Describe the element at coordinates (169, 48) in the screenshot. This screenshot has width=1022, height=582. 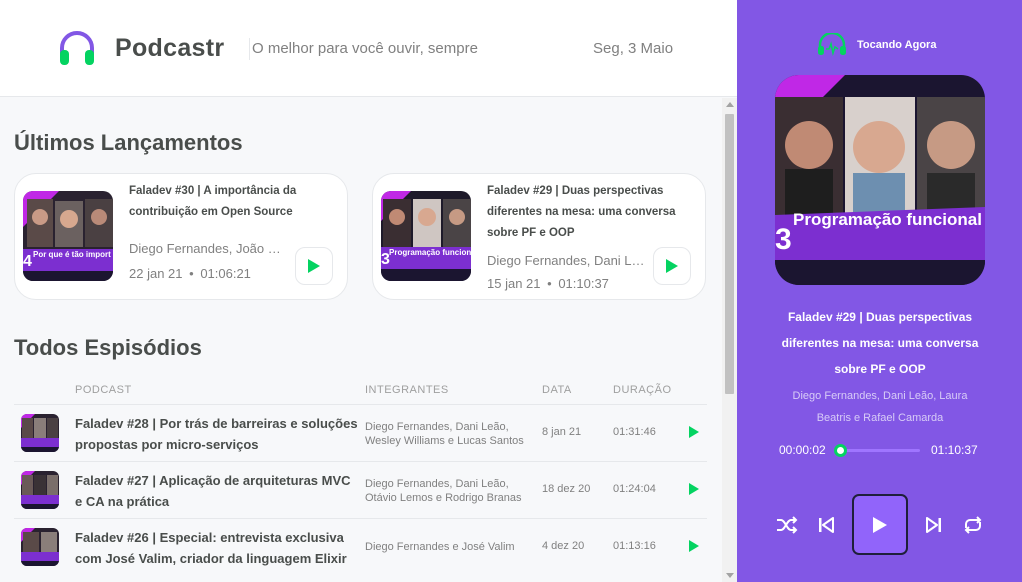
I see `app-logo-text: Podcastr` at that location.